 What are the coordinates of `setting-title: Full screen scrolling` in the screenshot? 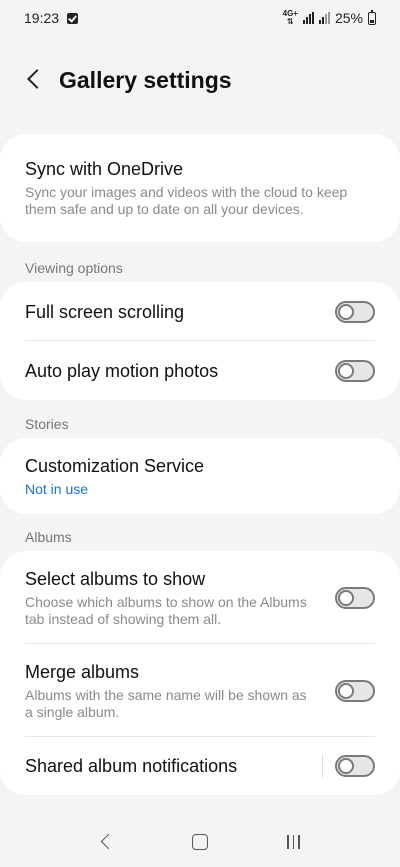 It's located at (105, 311).